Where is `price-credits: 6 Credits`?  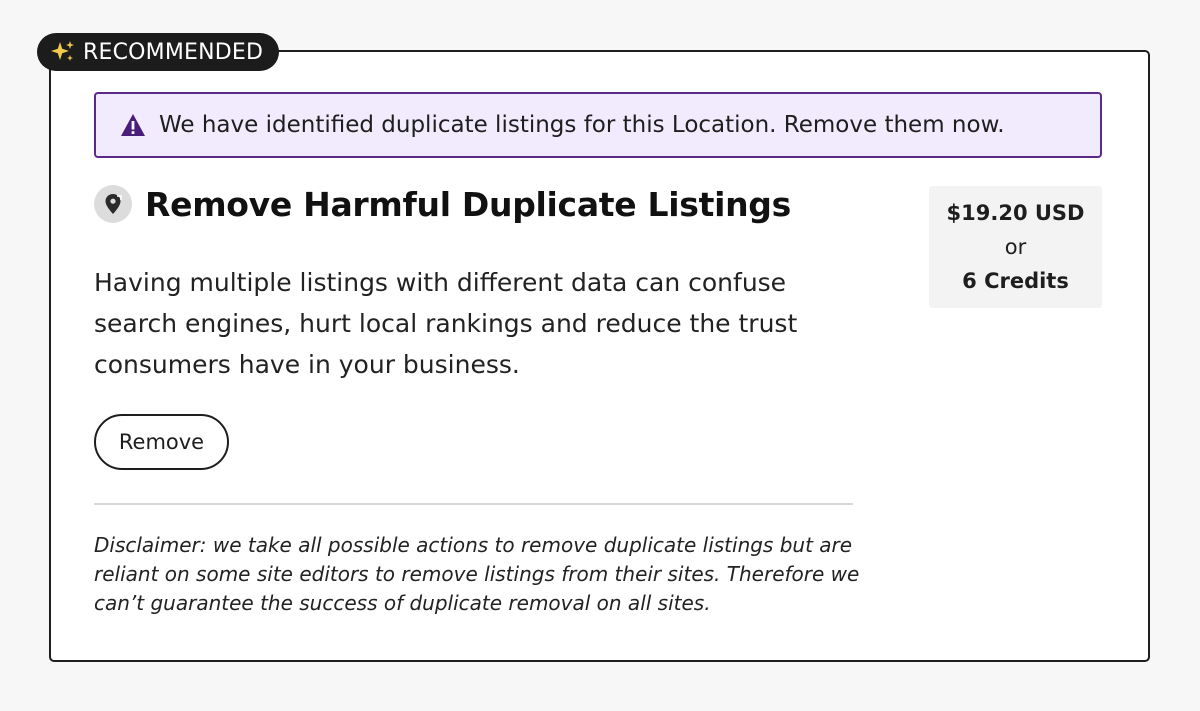
price-credits: 6 Credits is located at coordinates (1015, 281).